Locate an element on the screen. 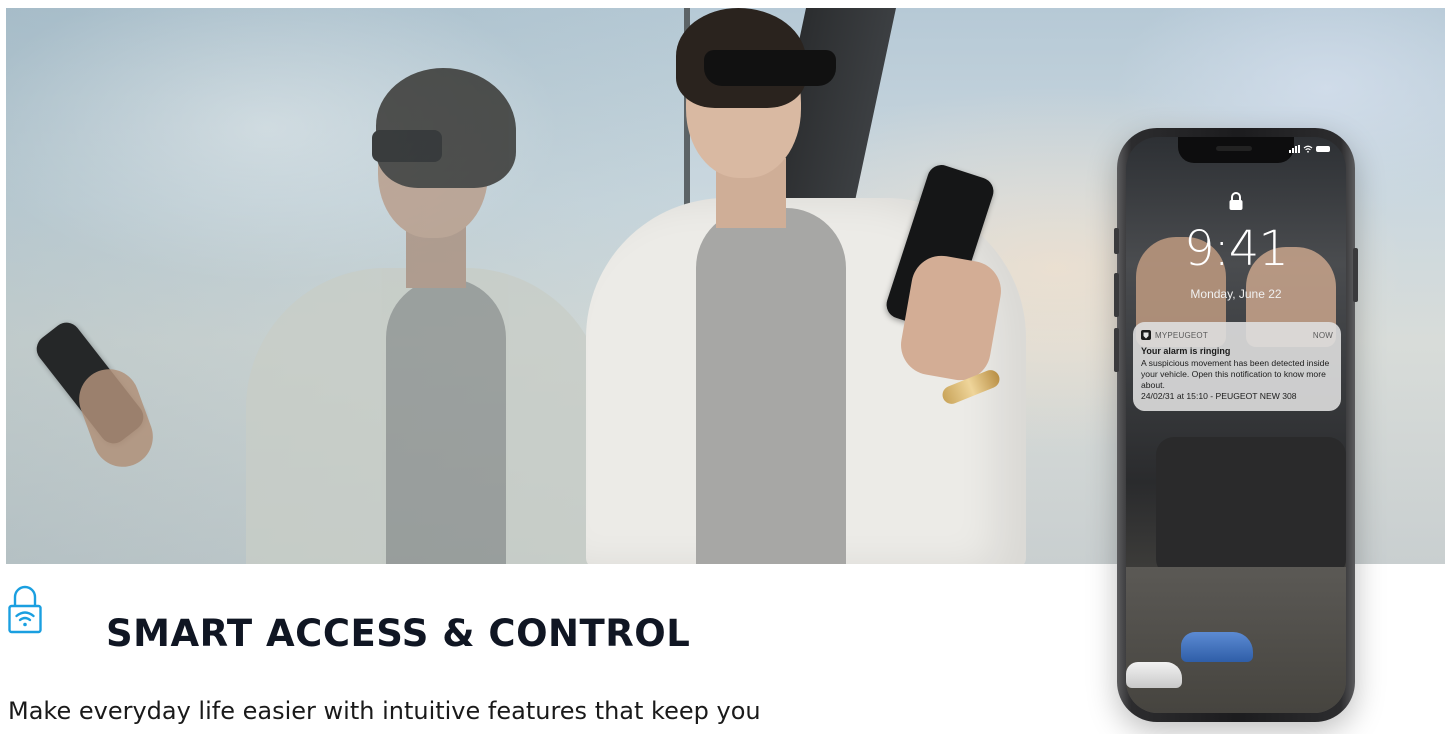 The image size is (1445, 734). screen-photo-car-seat is located at coordinates (1251, 507).